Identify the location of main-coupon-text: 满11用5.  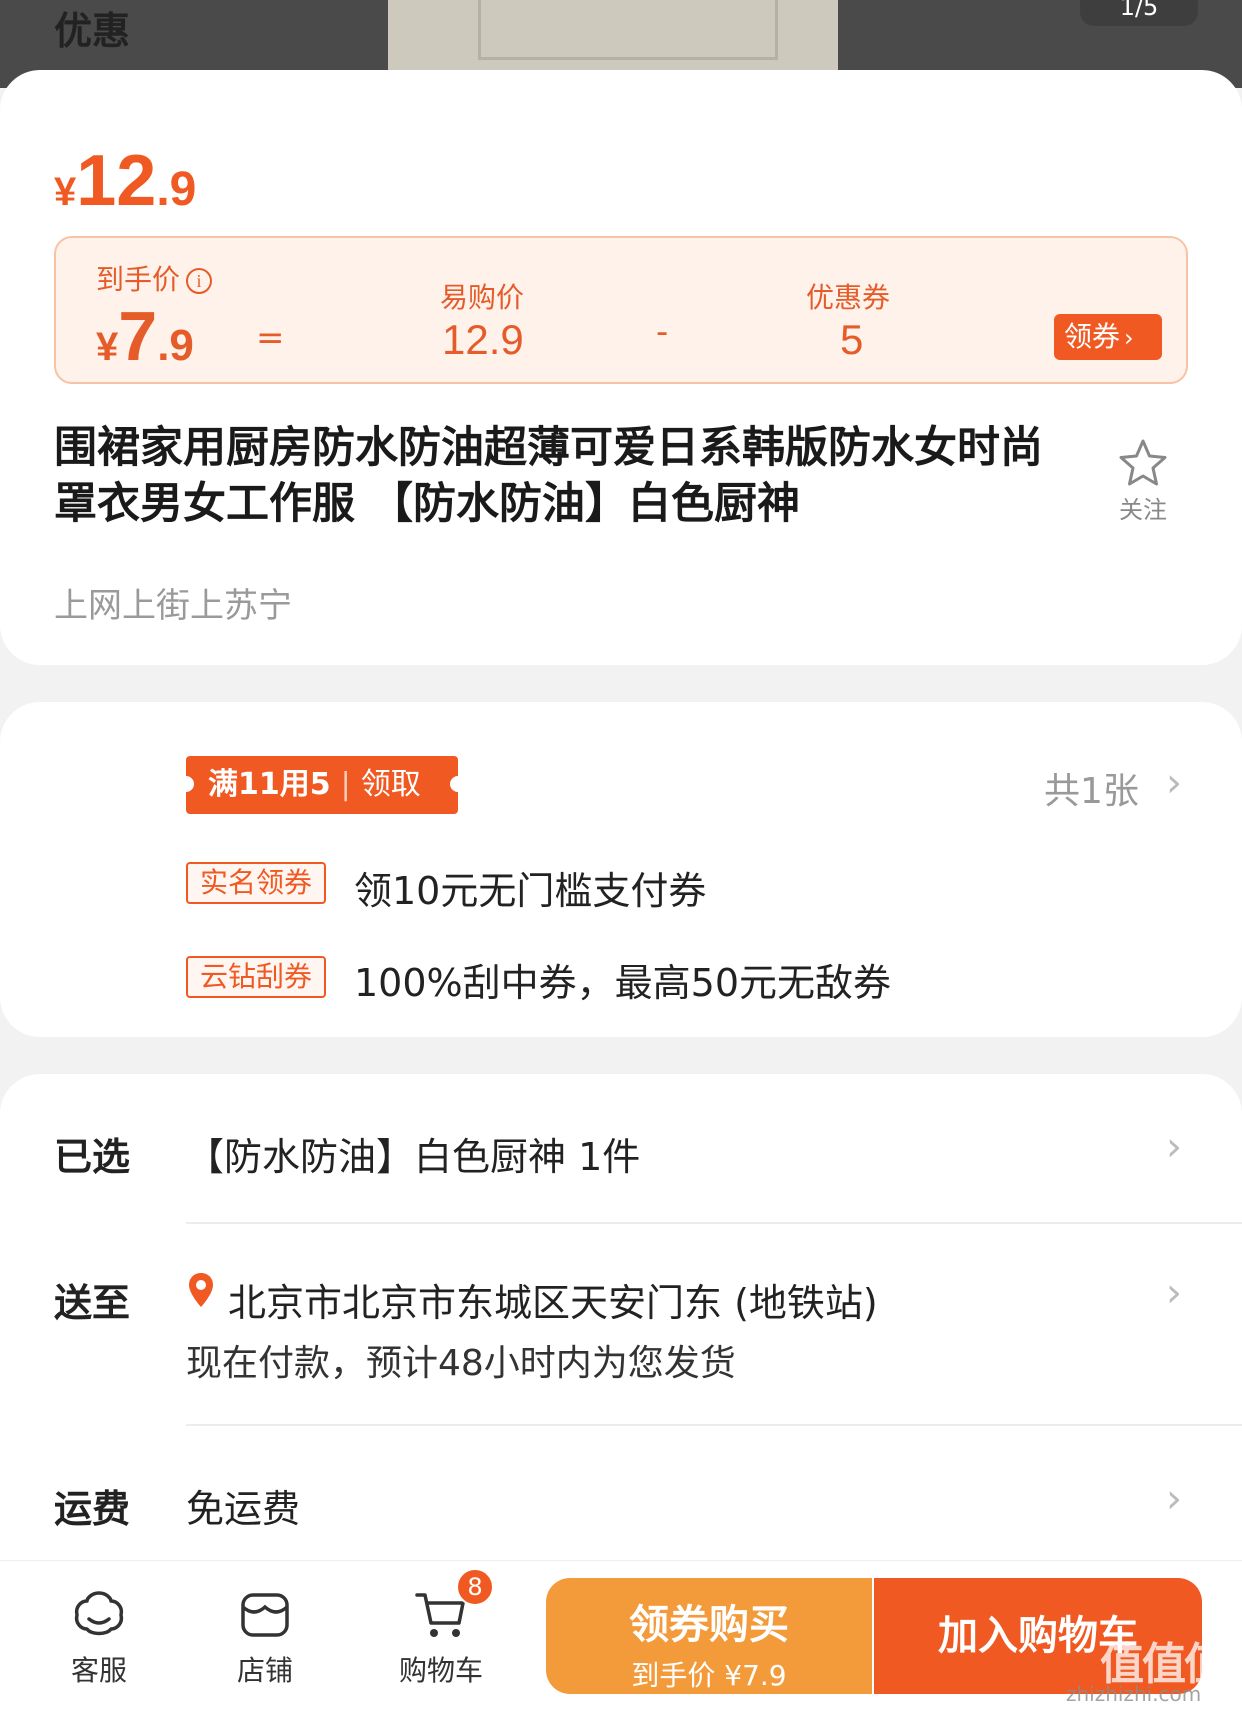
(269, 784).